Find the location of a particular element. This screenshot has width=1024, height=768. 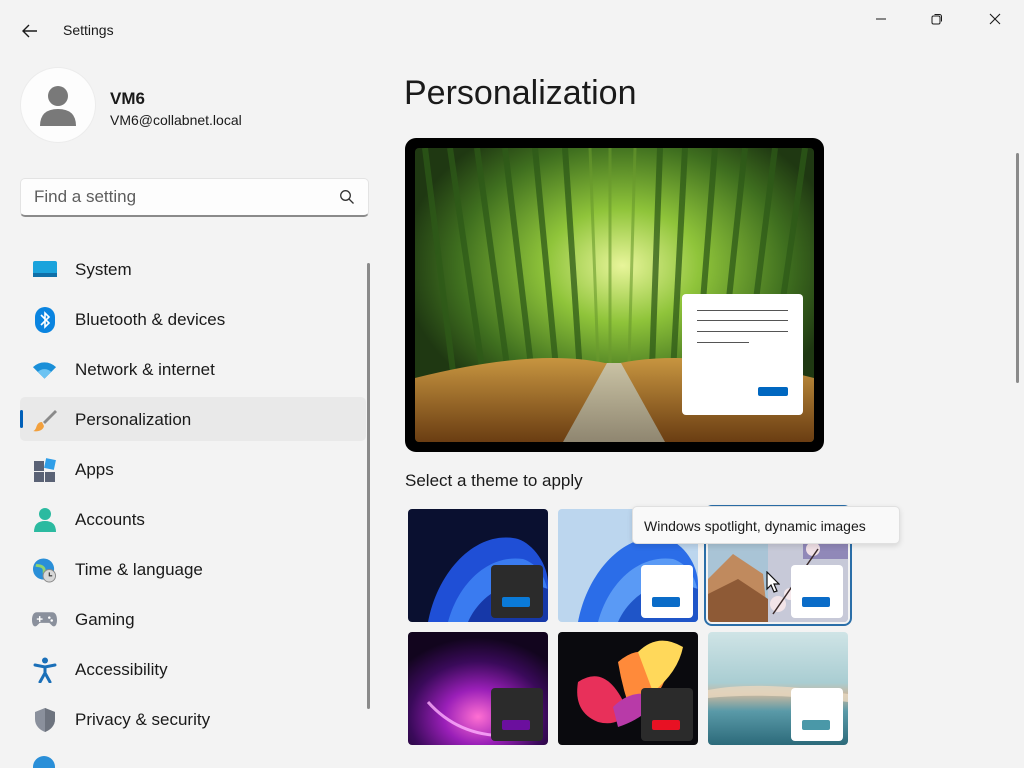

maximize-button is located at coordinates (937, 19).